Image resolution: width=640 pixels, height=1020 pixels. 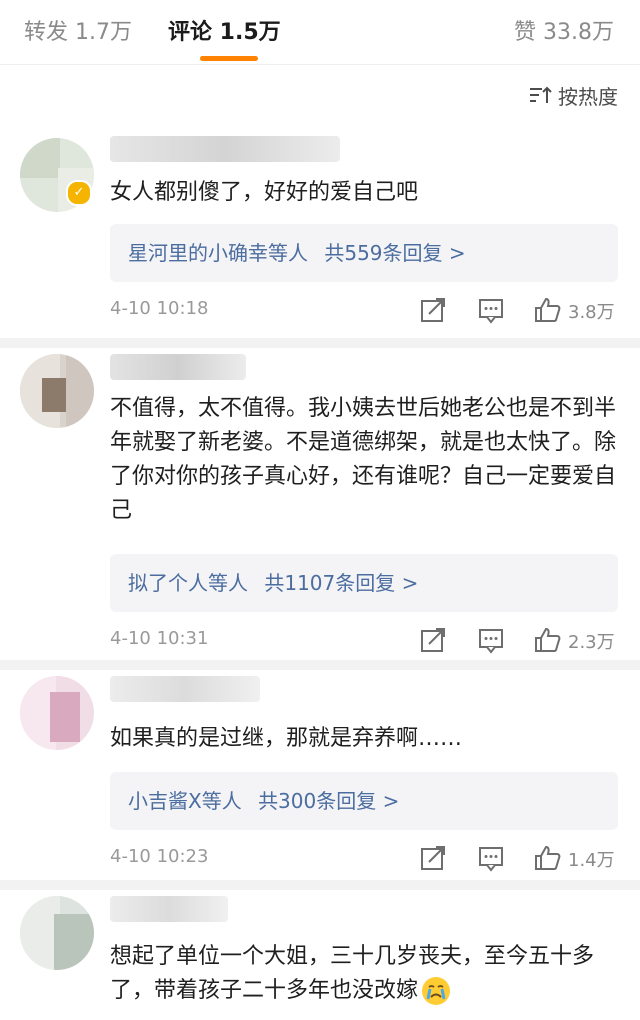 I want to click on like-button: 1.4万, so click(x=579, y=858).